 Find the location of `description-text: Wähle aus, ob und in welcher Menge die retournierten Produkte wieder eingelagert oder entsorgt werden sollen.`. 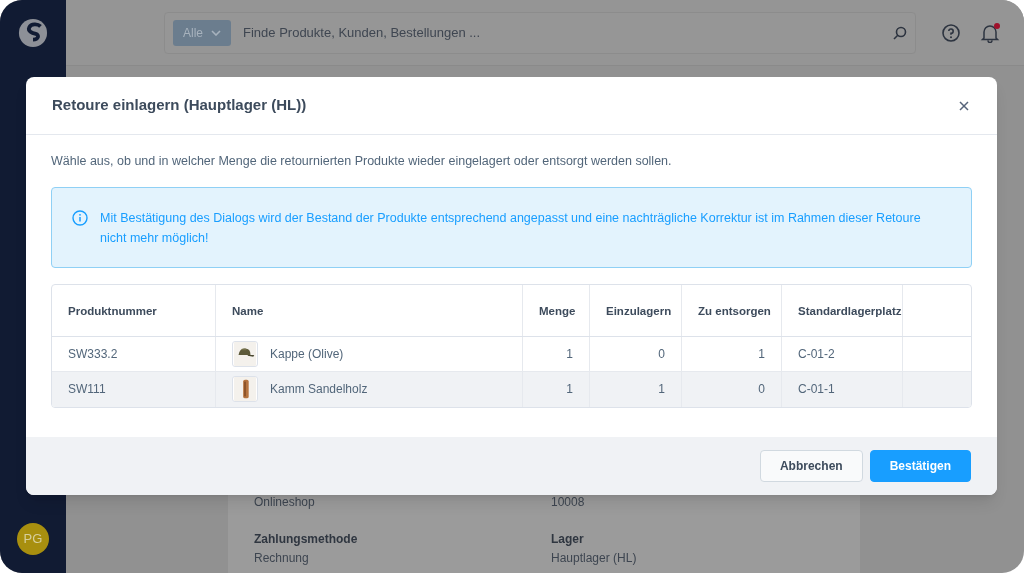

description-text: Wähle aus, ob und in welcher Menge die retournierten Produkte wieder eingelagert oder entsorgt werden sollen. is located at coordinates (362, 161).